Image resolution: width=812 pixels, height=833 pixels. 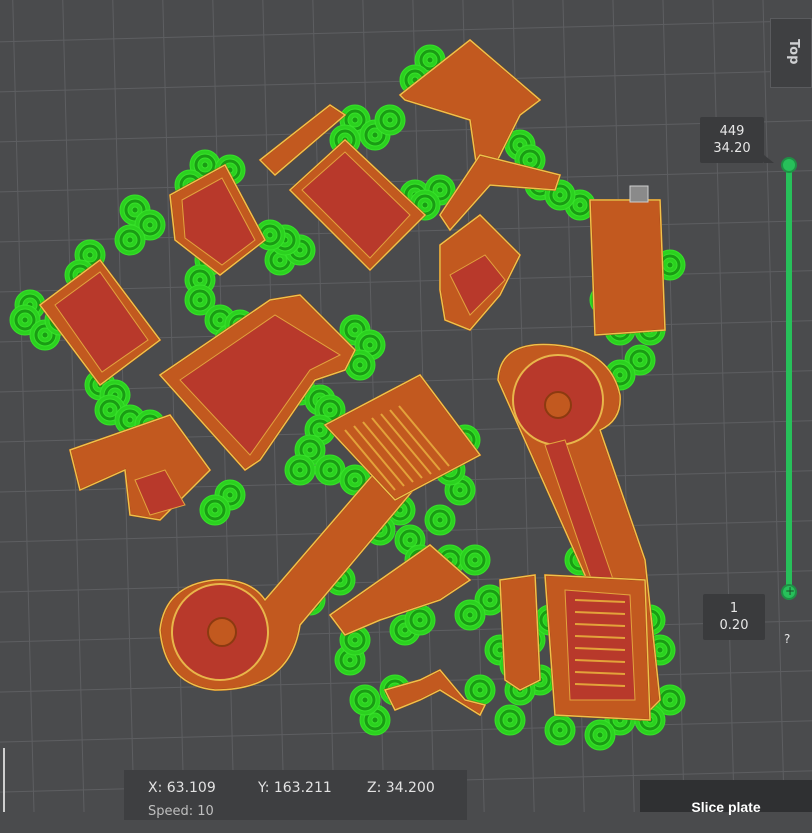 I want to click on slice-plate-button: Slice plate, so click(x=726, y=797).